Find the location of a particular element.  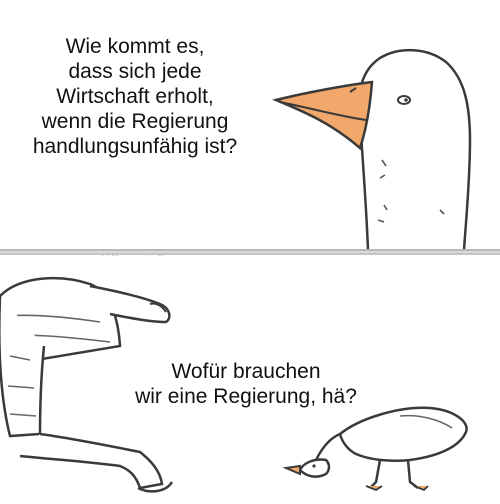

goose-head-bottom is located at coordinates (314, 468).